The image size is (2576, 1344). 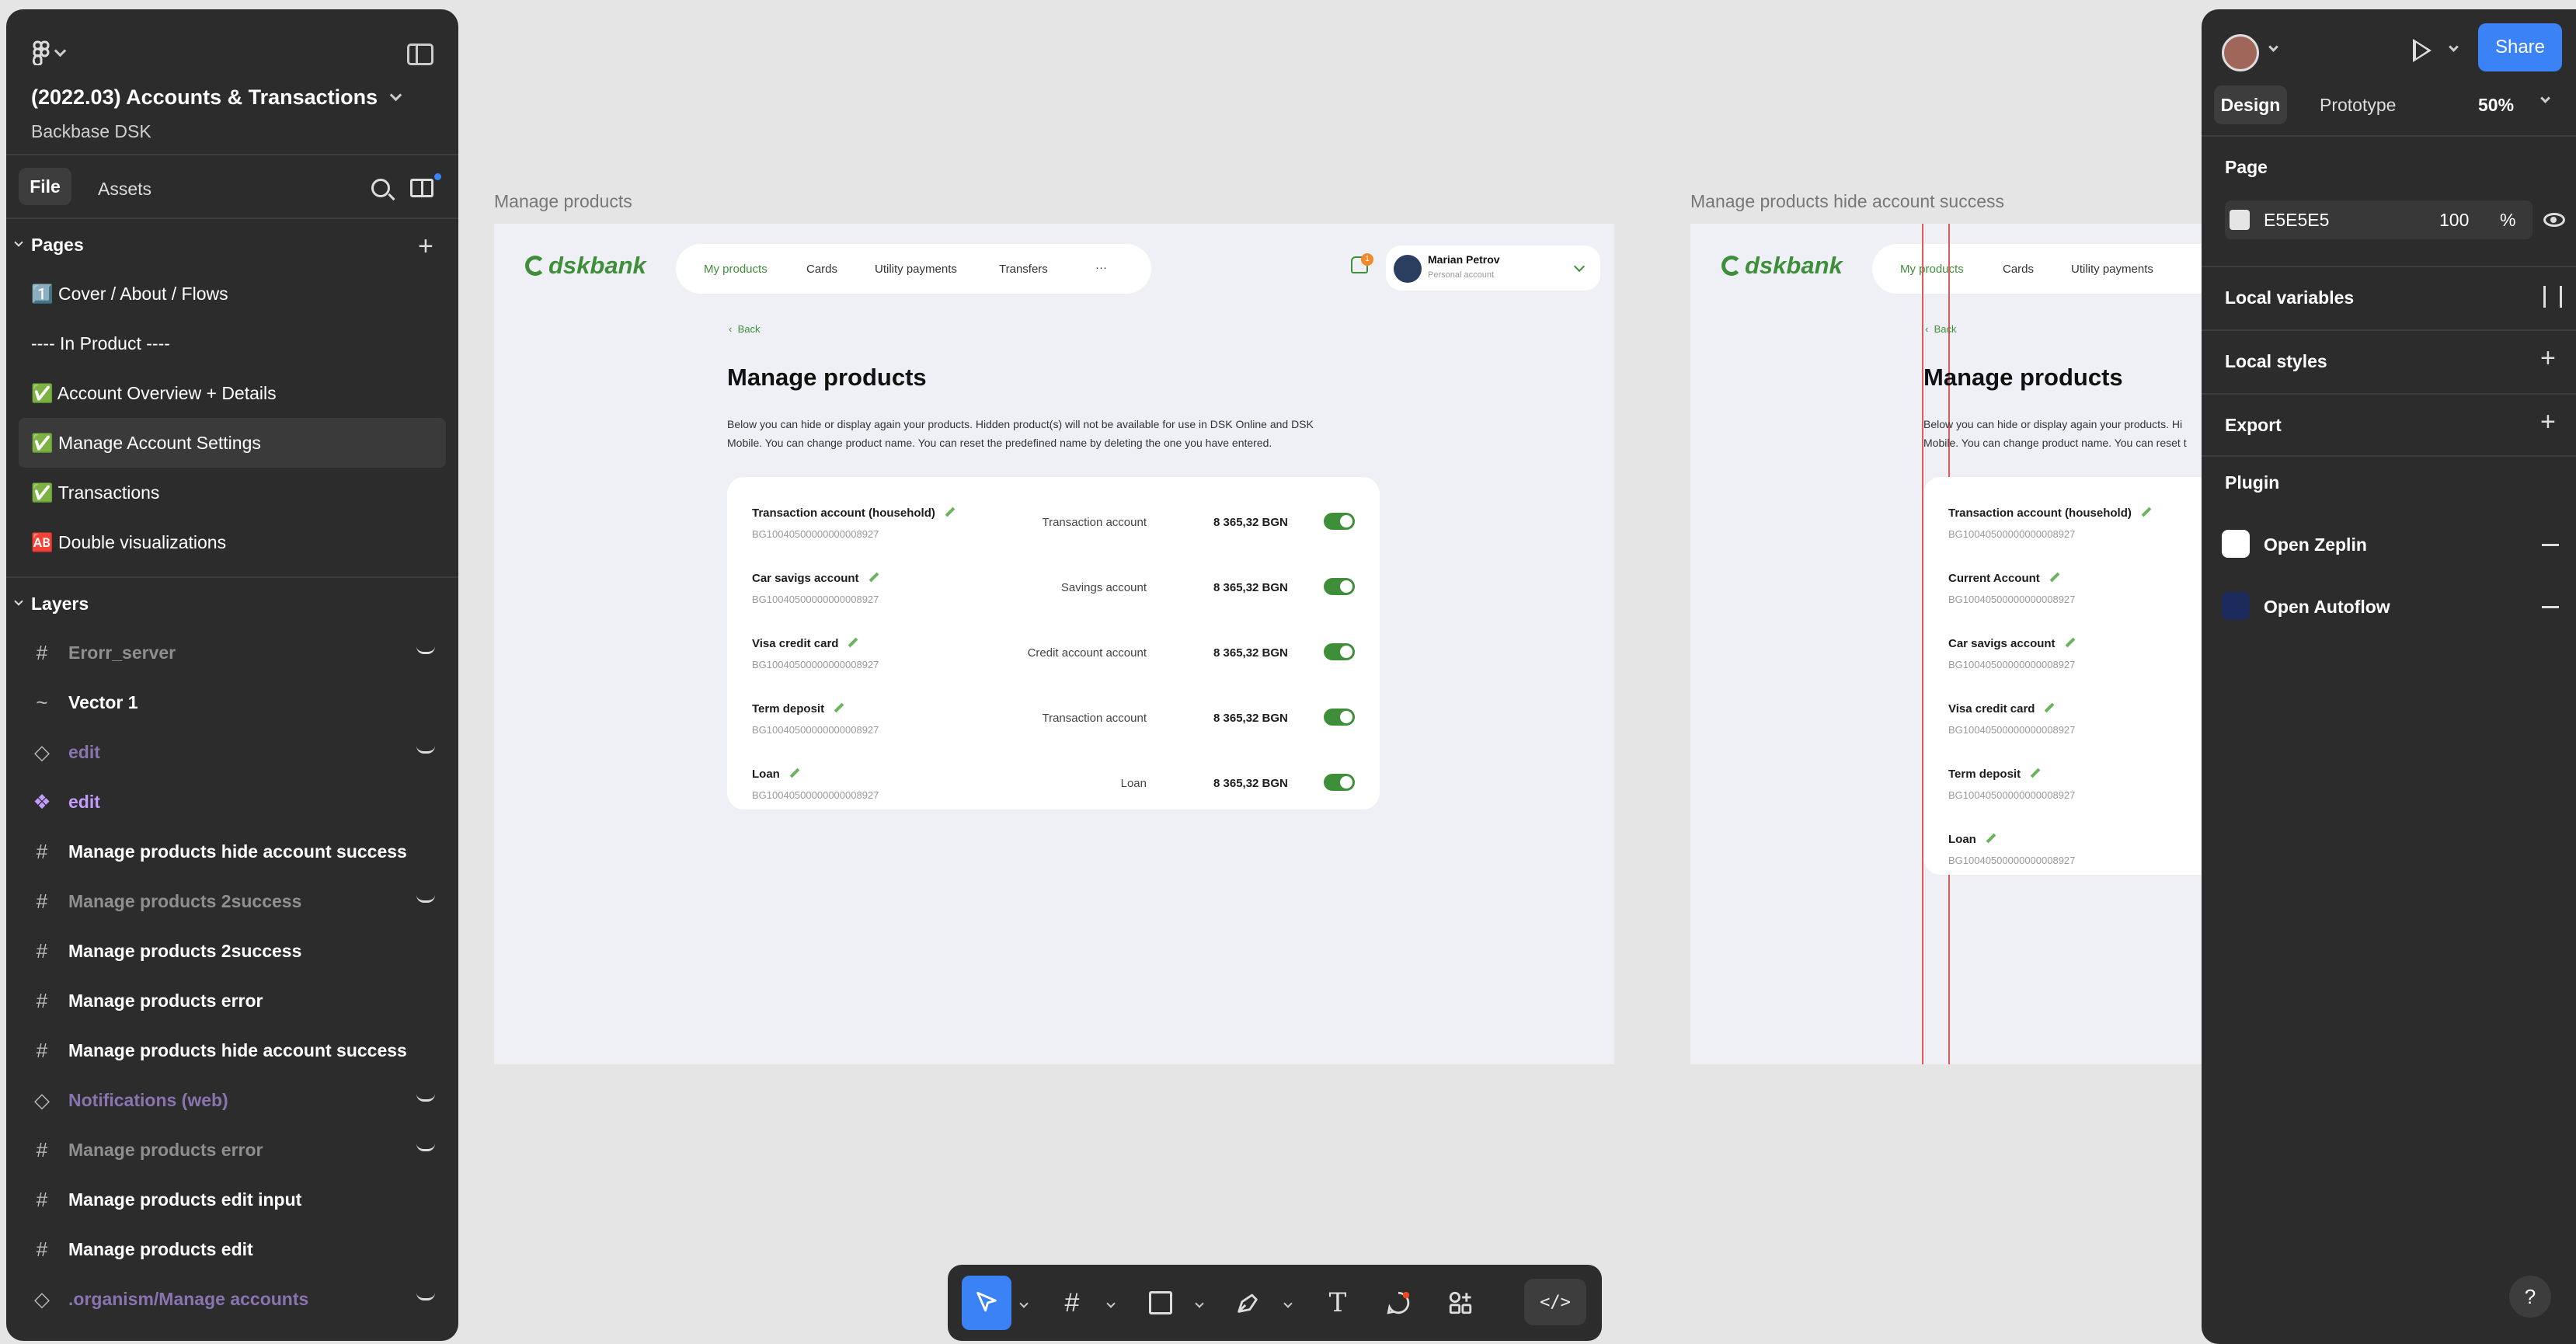 What do you see at coordinates (1932, 269) in the screenshot?
I see `nav-my-products: My products` at bounding box center [1932, 269].